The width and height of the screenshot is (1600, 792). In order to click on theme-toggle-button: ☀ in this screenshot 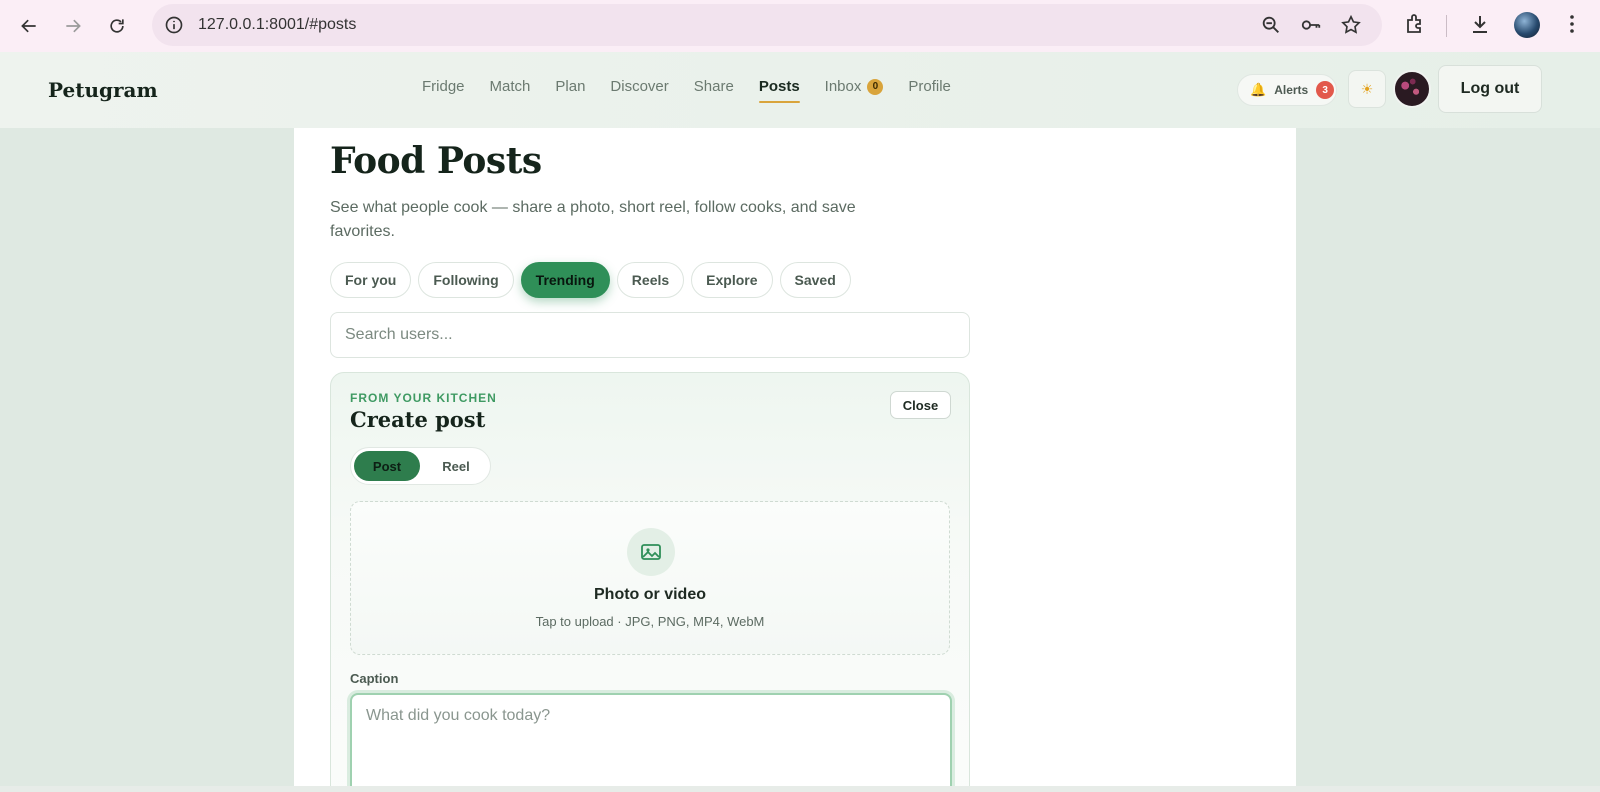, I will do `click(1367, 89)`.